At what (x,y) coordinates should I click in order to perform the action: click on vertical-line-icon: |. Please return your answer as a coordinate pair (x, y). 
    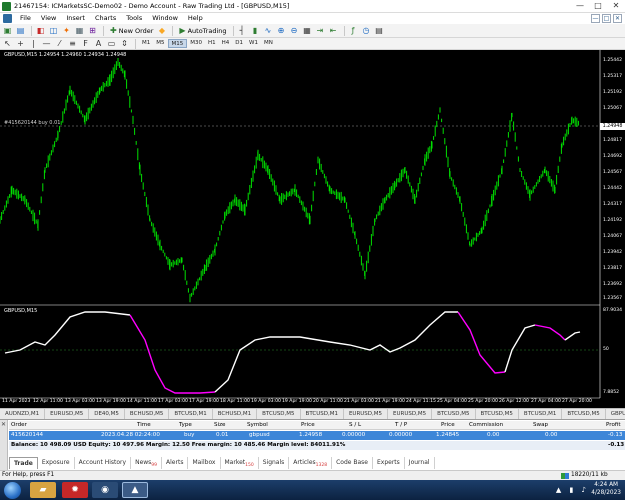
    Looking at the image, I should click on (33, 44).